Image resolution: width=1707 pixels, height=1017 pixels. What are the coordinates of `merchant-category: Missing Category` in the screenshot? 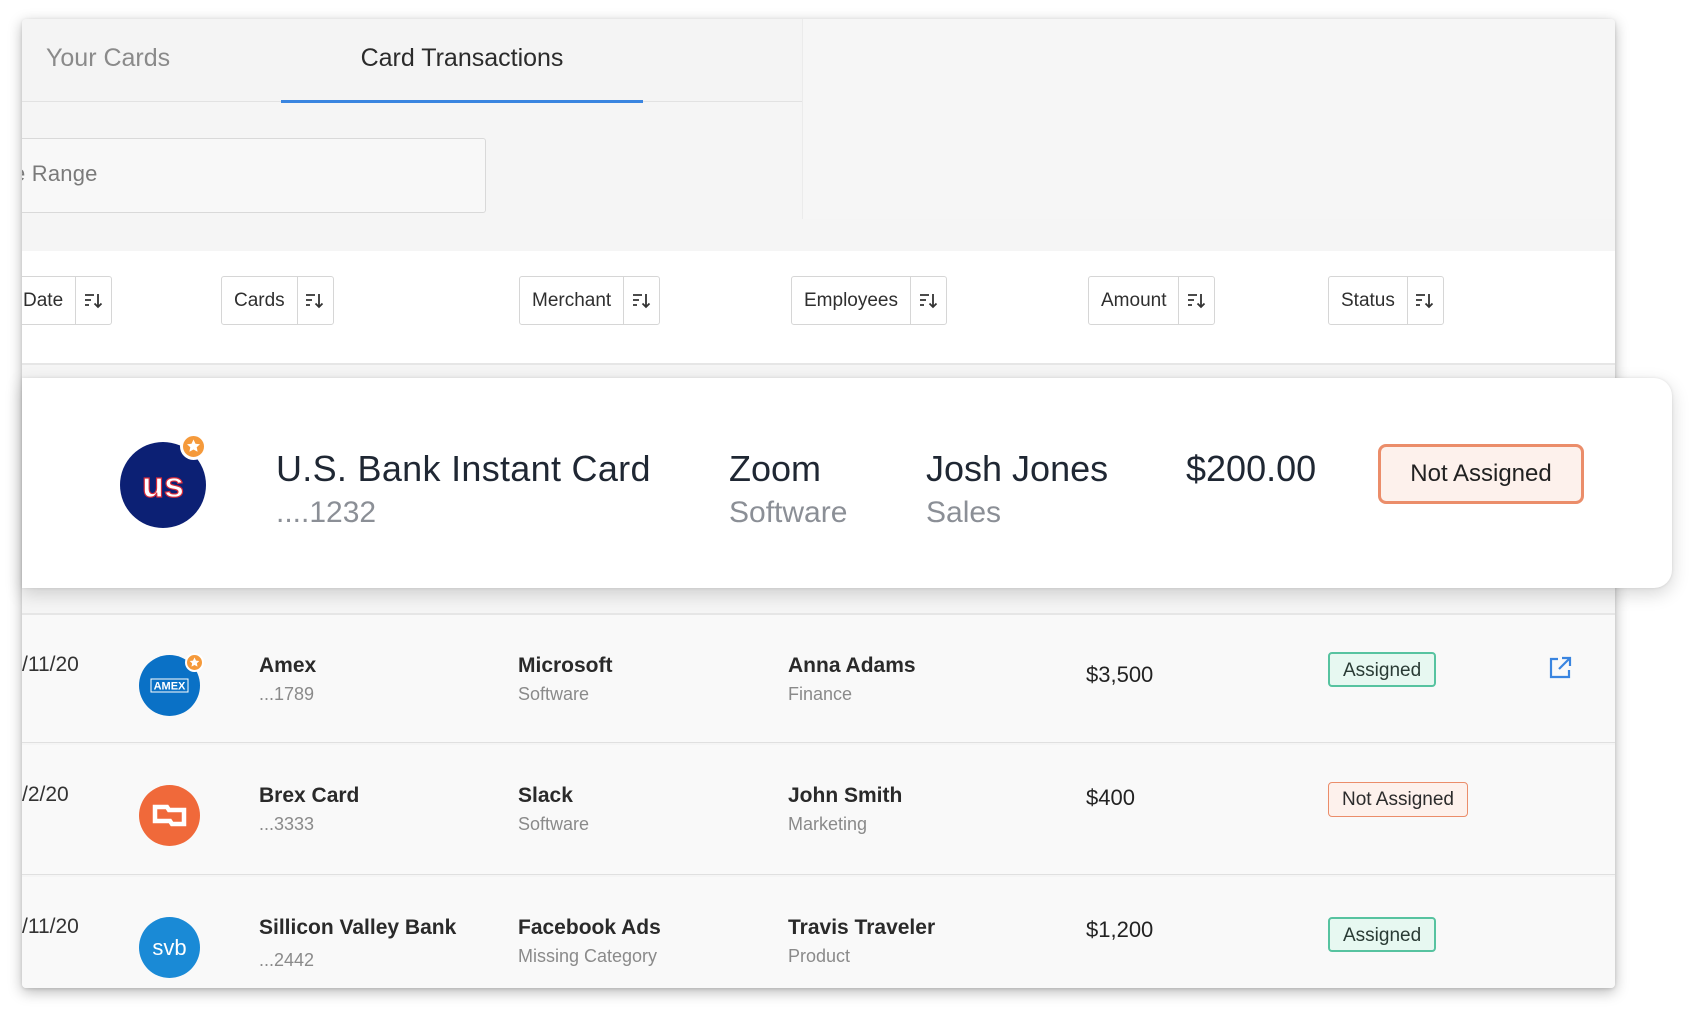 It's located at (588, 956).